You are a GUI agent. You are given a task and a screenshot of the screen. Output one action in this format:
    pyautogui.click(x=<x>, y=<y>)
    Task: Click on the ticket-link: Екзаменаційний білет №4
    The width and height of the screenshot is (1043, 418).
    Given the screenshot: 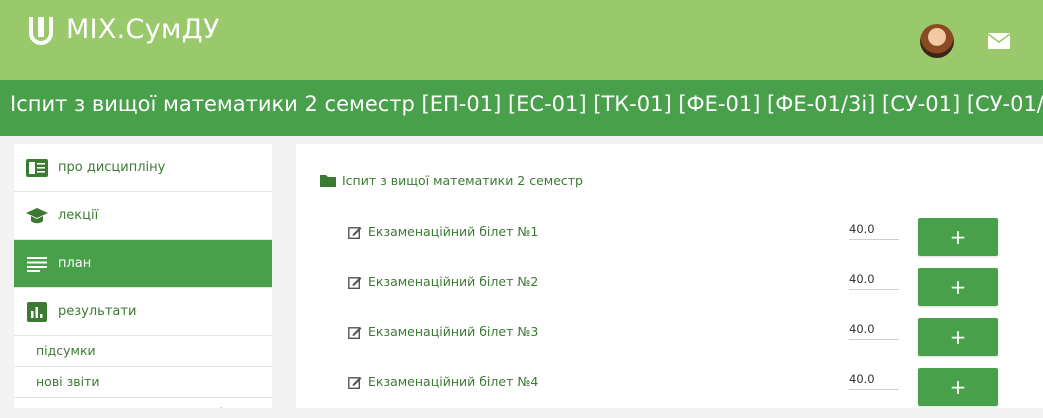 What is the action you would take?
    pyautogui.click(x=443, y=381)
    